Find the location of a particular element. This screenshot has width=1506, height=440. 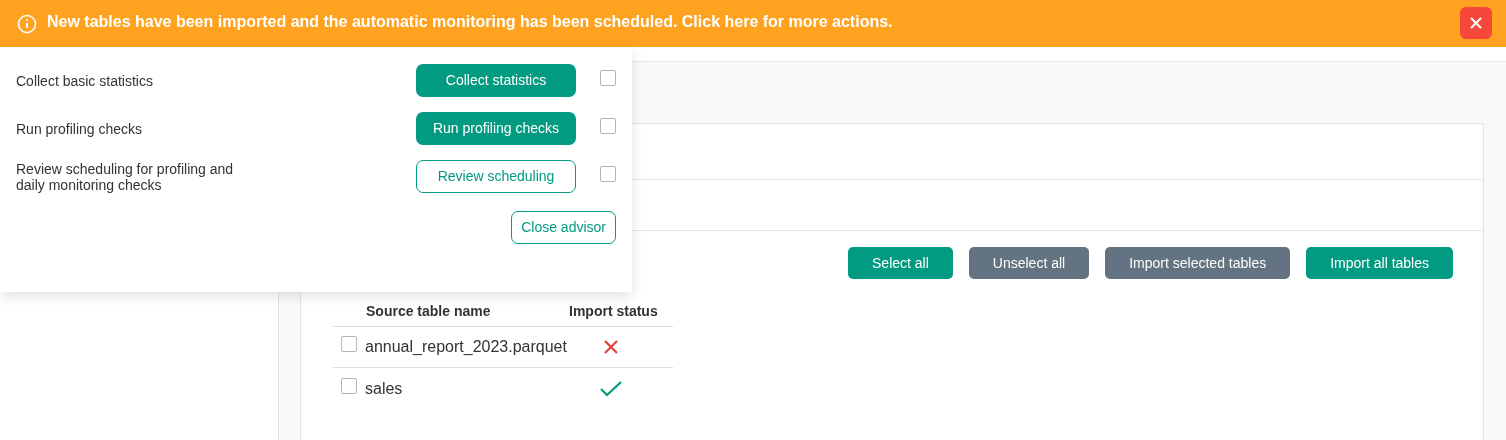

table-cell-text: sales is located at coordinates (384, 388).